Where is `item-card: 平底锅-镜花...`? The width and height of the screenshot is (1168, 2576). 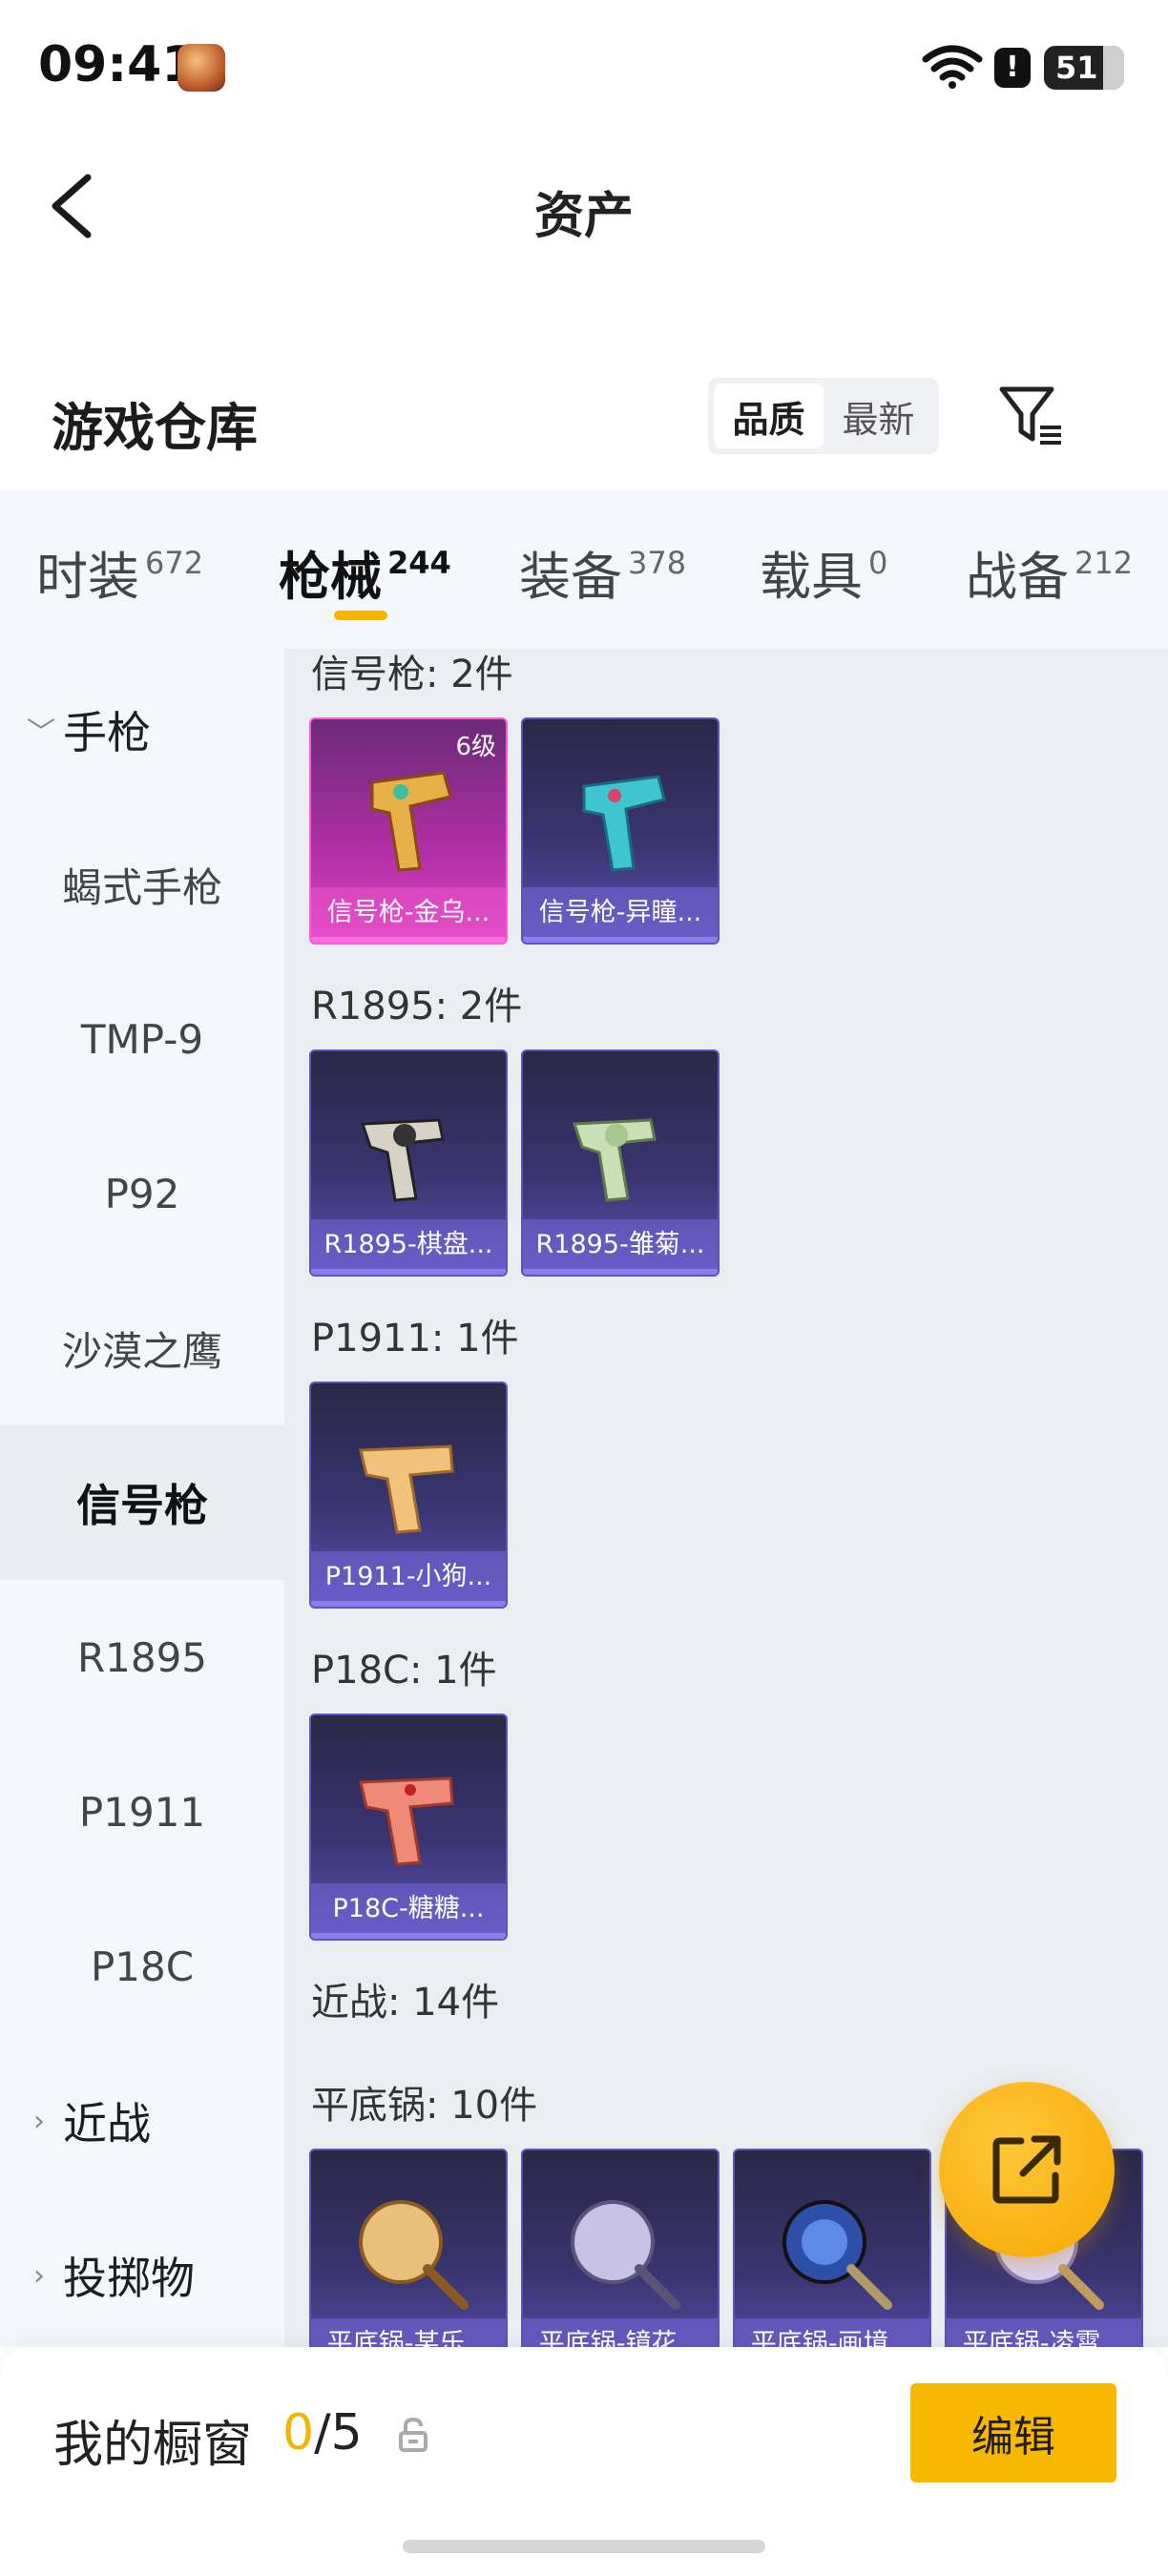 item-card: 平底锅-镜花... is located at coordinates (620, 2248).